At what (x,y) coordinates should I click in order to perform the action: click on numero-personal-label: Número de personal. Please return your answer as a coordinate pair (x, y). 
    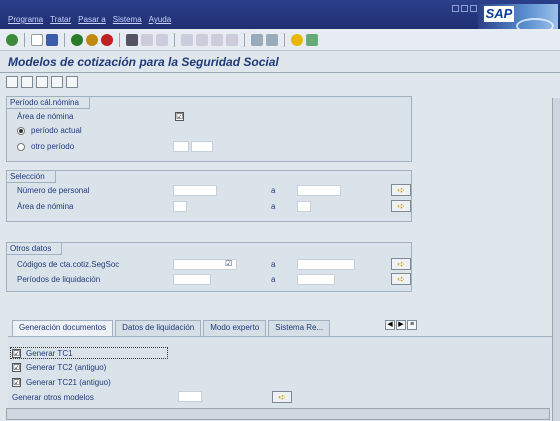
    Looking at the image, I should click on (53, 190).